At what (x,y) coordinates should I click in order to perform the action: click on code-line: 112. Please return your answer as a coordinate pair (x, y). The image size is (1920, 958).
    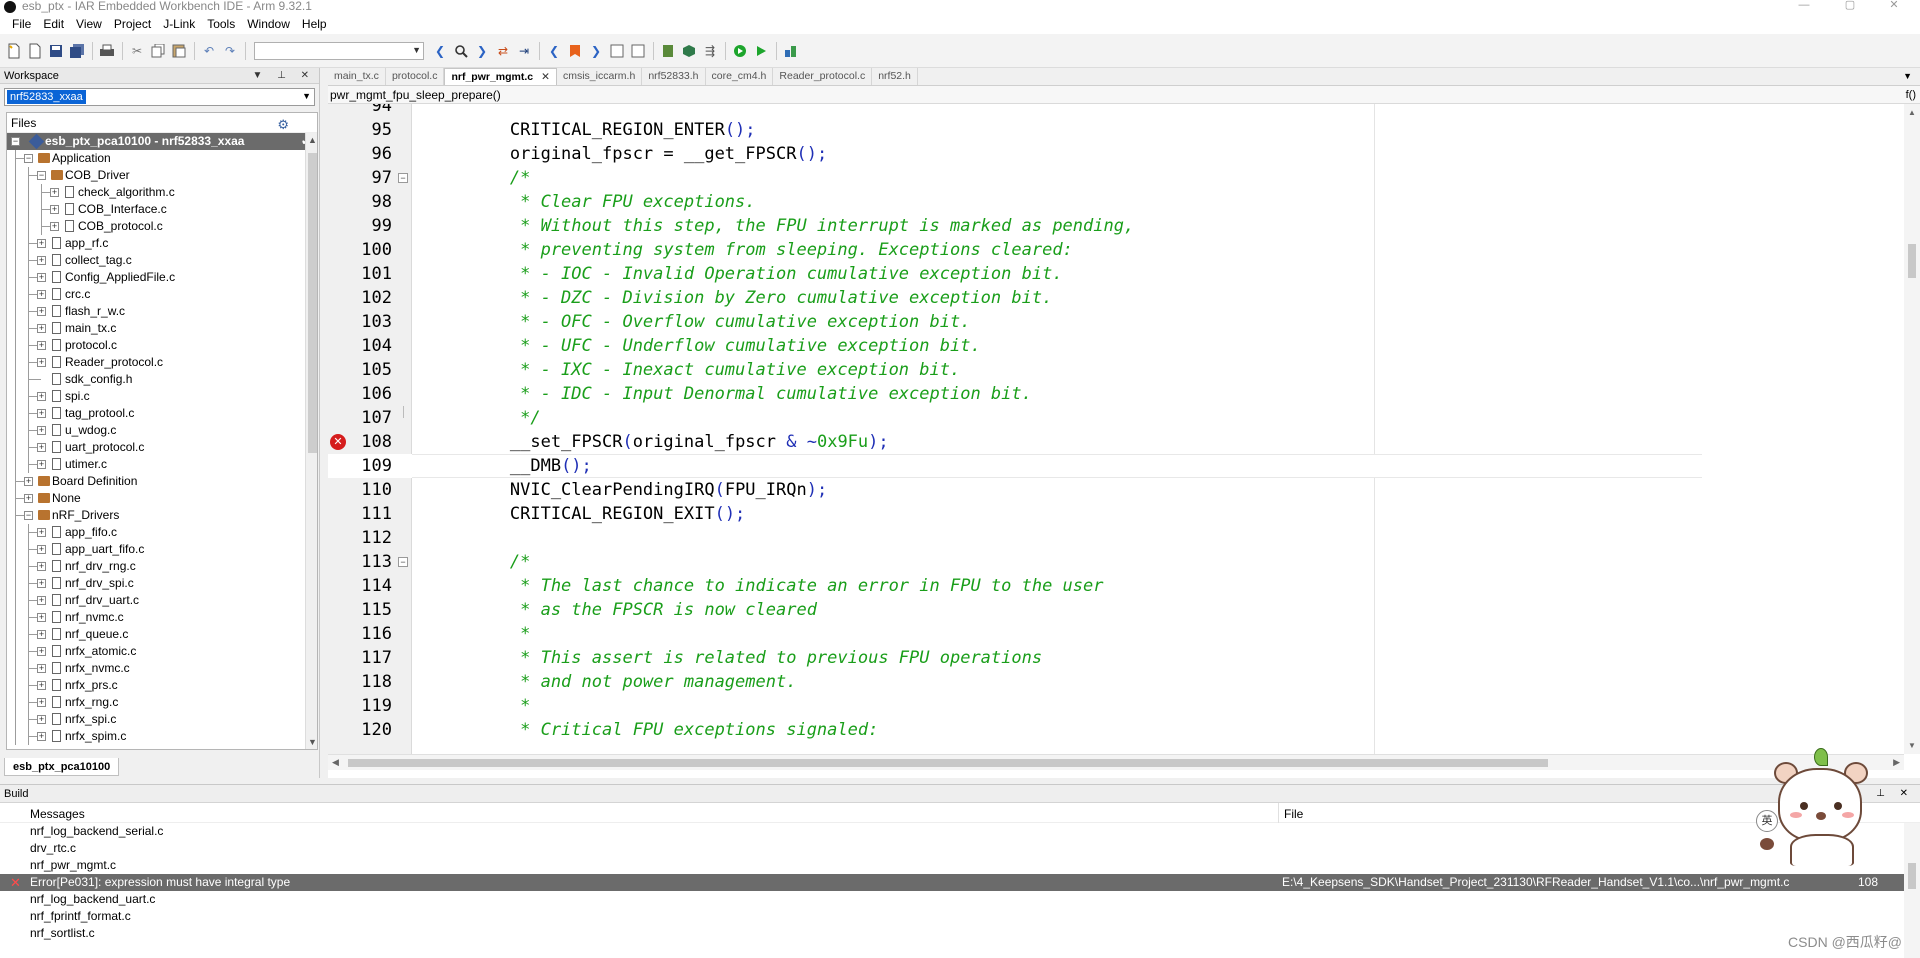
    Looking at the image, I should click on (1116, 538).